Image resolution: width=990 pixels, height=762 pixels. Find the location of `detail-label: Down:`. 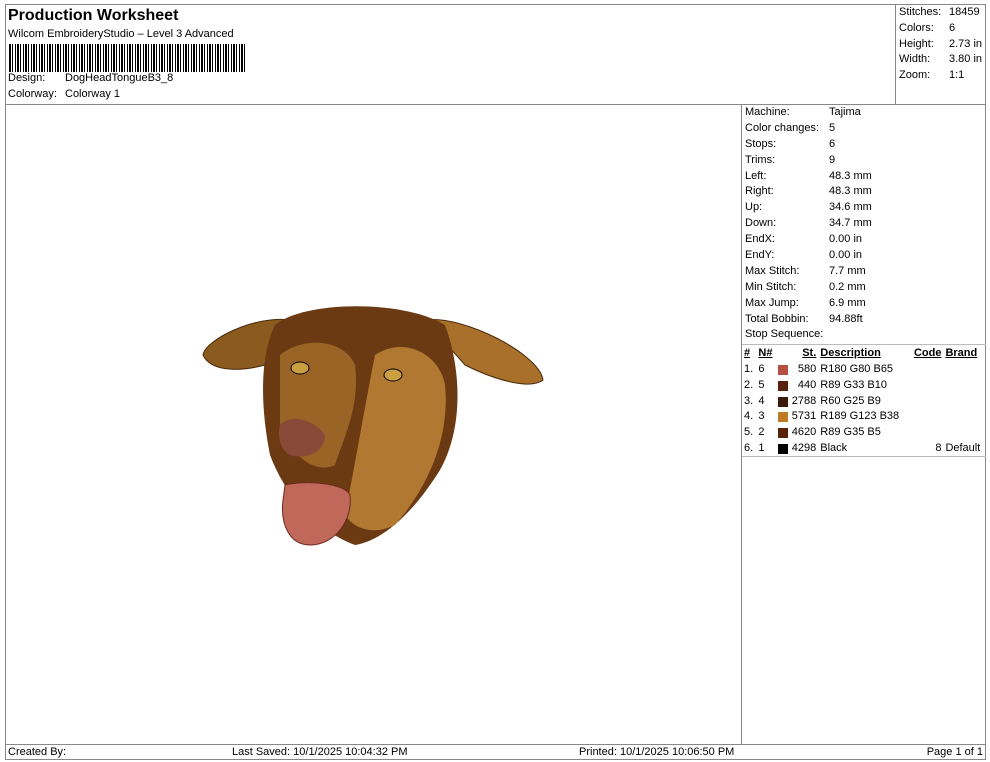

detail-label: Down: is located at coordinates (761, 223).